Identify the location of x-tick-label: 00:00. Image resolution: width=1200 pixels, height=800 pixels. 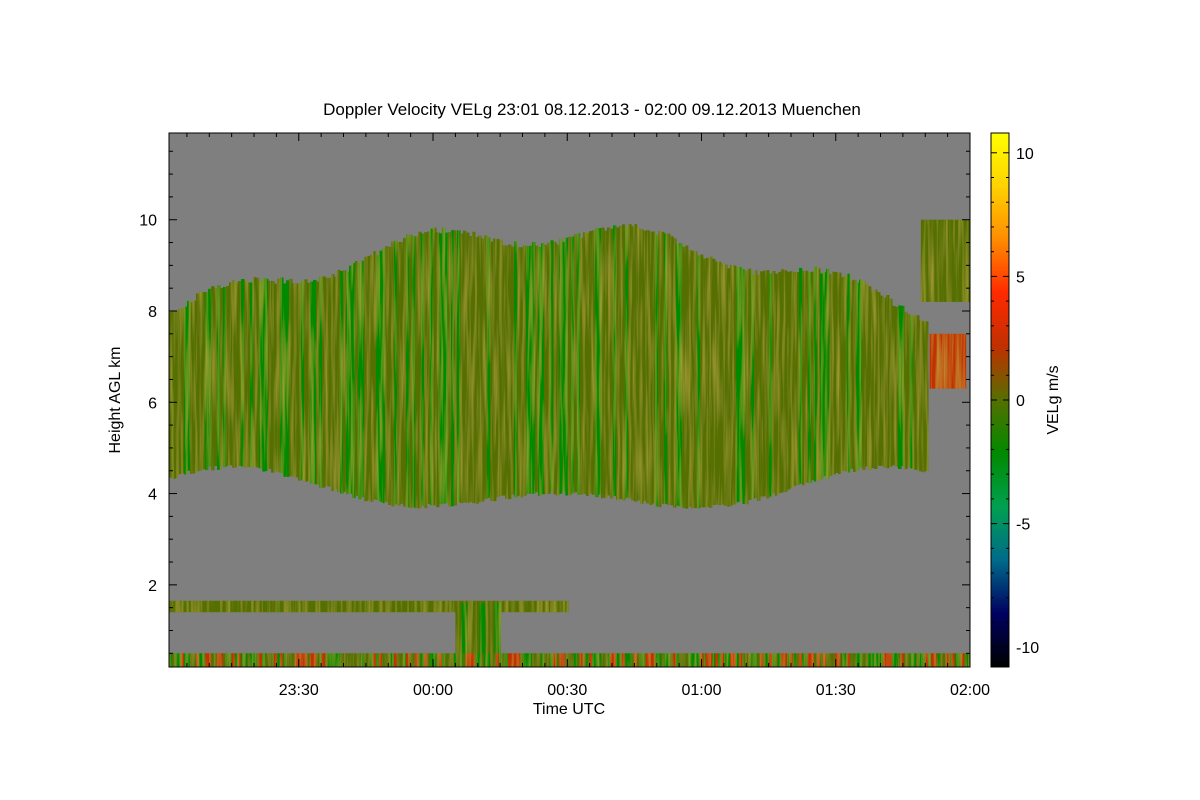
(433, 690).